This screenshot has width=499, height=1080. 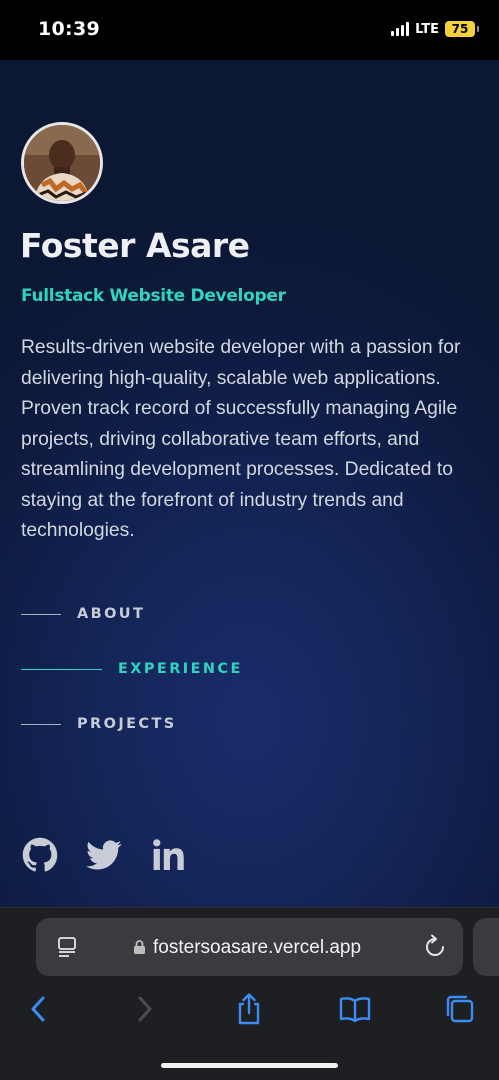 I want to click on twitter-icon, so click(x=104, y=855).